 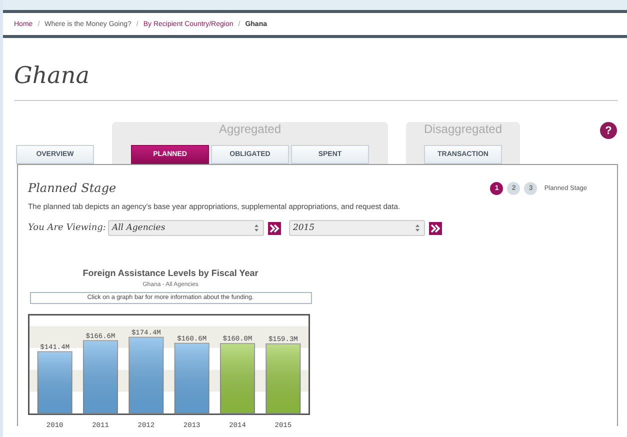 What do you see at coordinates (52, 76) in the screenshot?
I see `page-title: Ghana` at bounding box center [52, 76].